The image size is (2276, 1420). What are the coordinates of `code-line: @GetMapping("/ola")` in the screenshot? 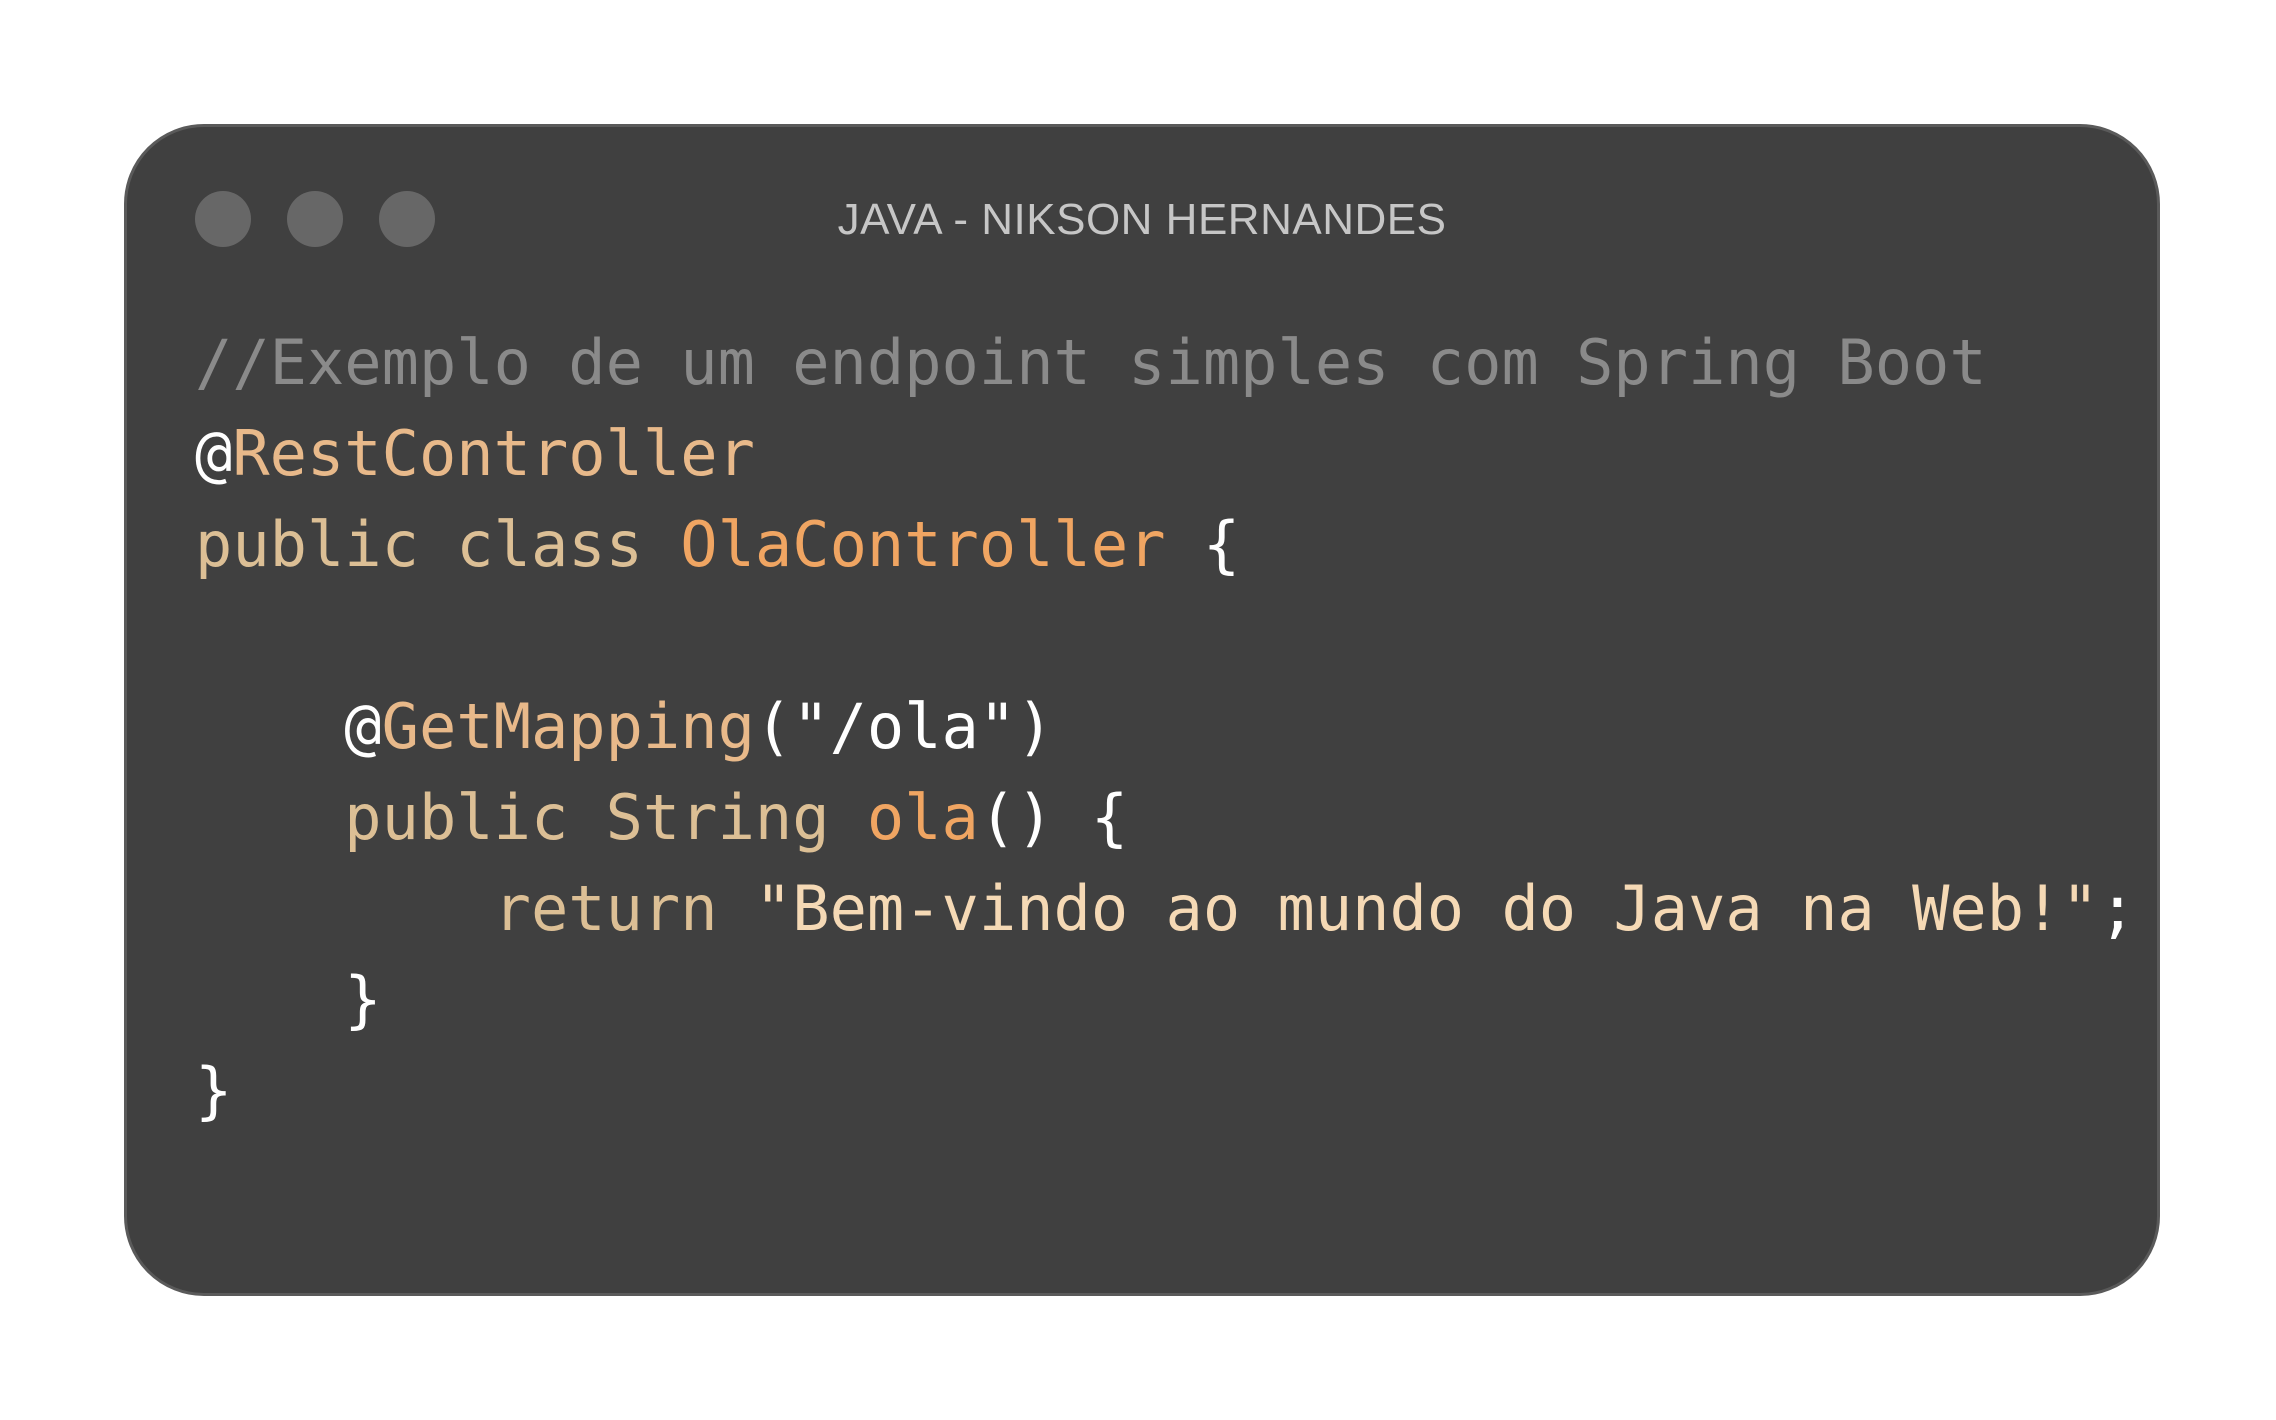 It's located at (1165, 726).